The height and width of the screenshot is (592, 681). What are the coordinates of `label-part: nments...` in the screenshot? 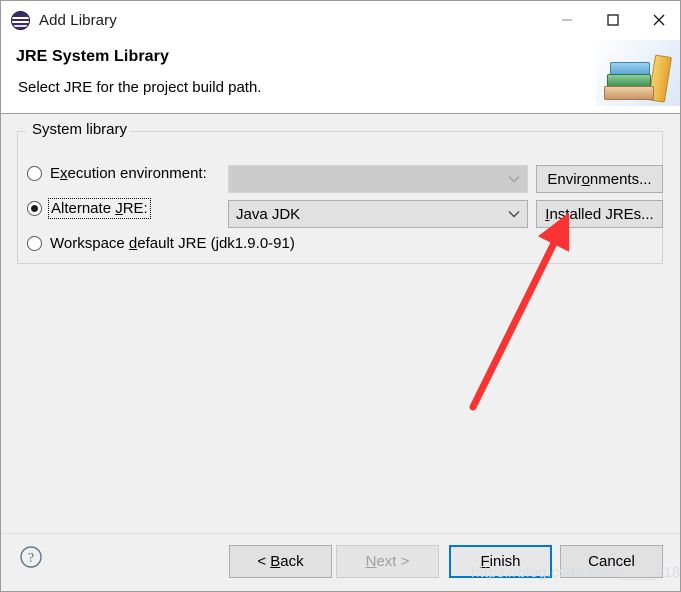 It's located at (620, 179).